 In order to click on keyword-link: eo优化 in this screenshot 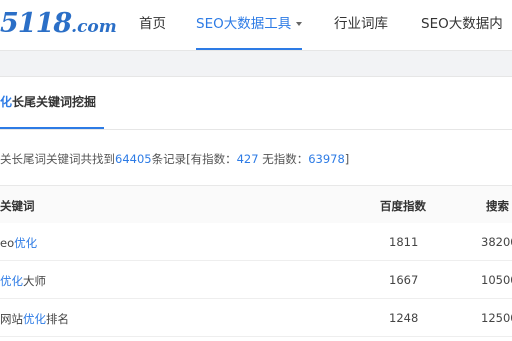, I will do `click(18, 243)`.